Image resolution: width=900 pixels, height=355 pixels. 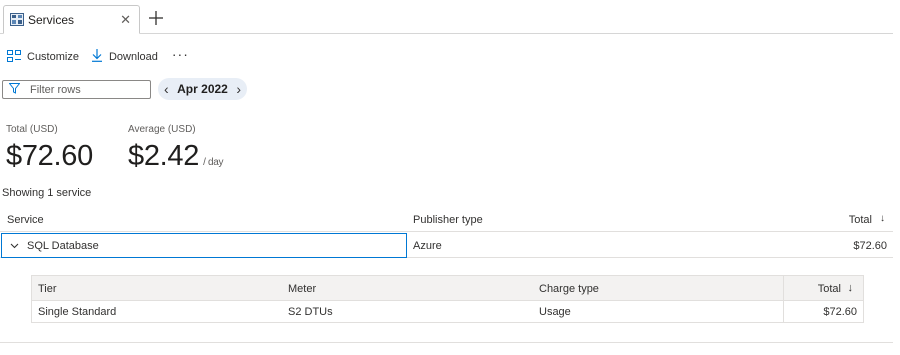 What do you see at coordinates (53, 57) in the screenshot?
I see `customize-label: Customize` at bounding box center [53, 57].